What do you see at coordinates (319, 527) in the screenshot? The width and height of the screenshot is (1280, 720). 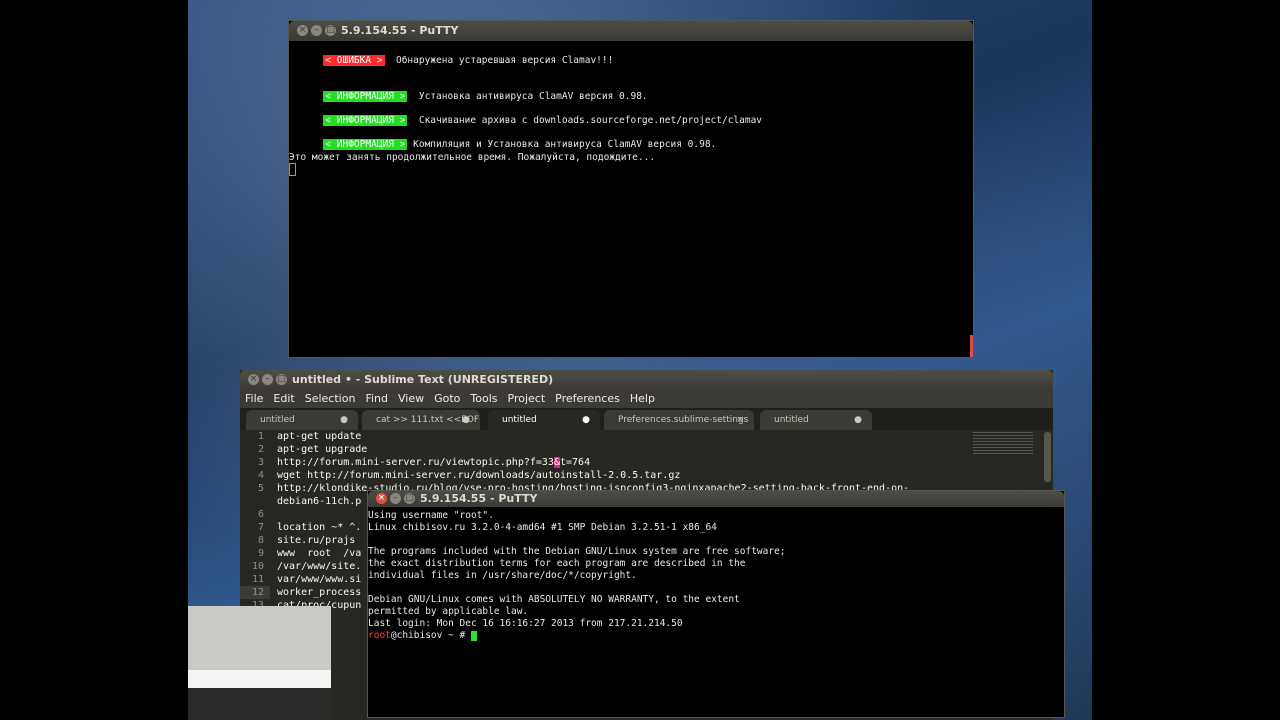 I see `code-line: location ~* ^.` at bounding box center [319, 527].